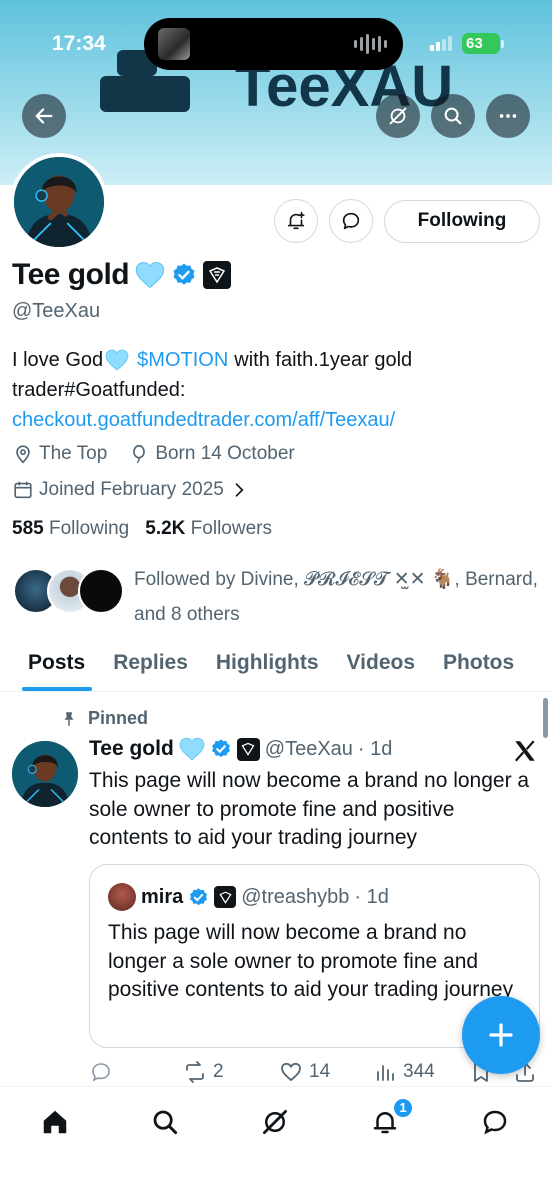 This screenshot has width=552, height=1200. I want to click on post-time: · 1d, so click(375, 748).